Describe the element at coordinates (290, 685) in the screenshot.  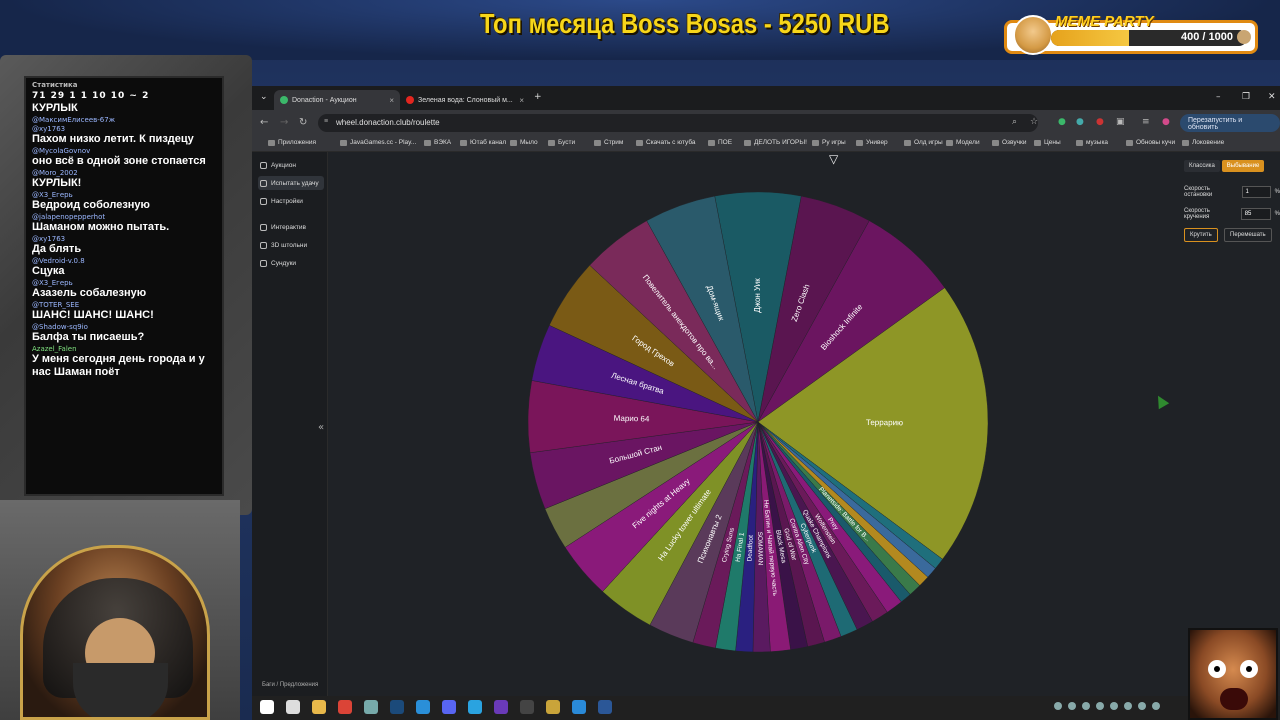
I see `bugs-link: Баги / Предложения` at that location.